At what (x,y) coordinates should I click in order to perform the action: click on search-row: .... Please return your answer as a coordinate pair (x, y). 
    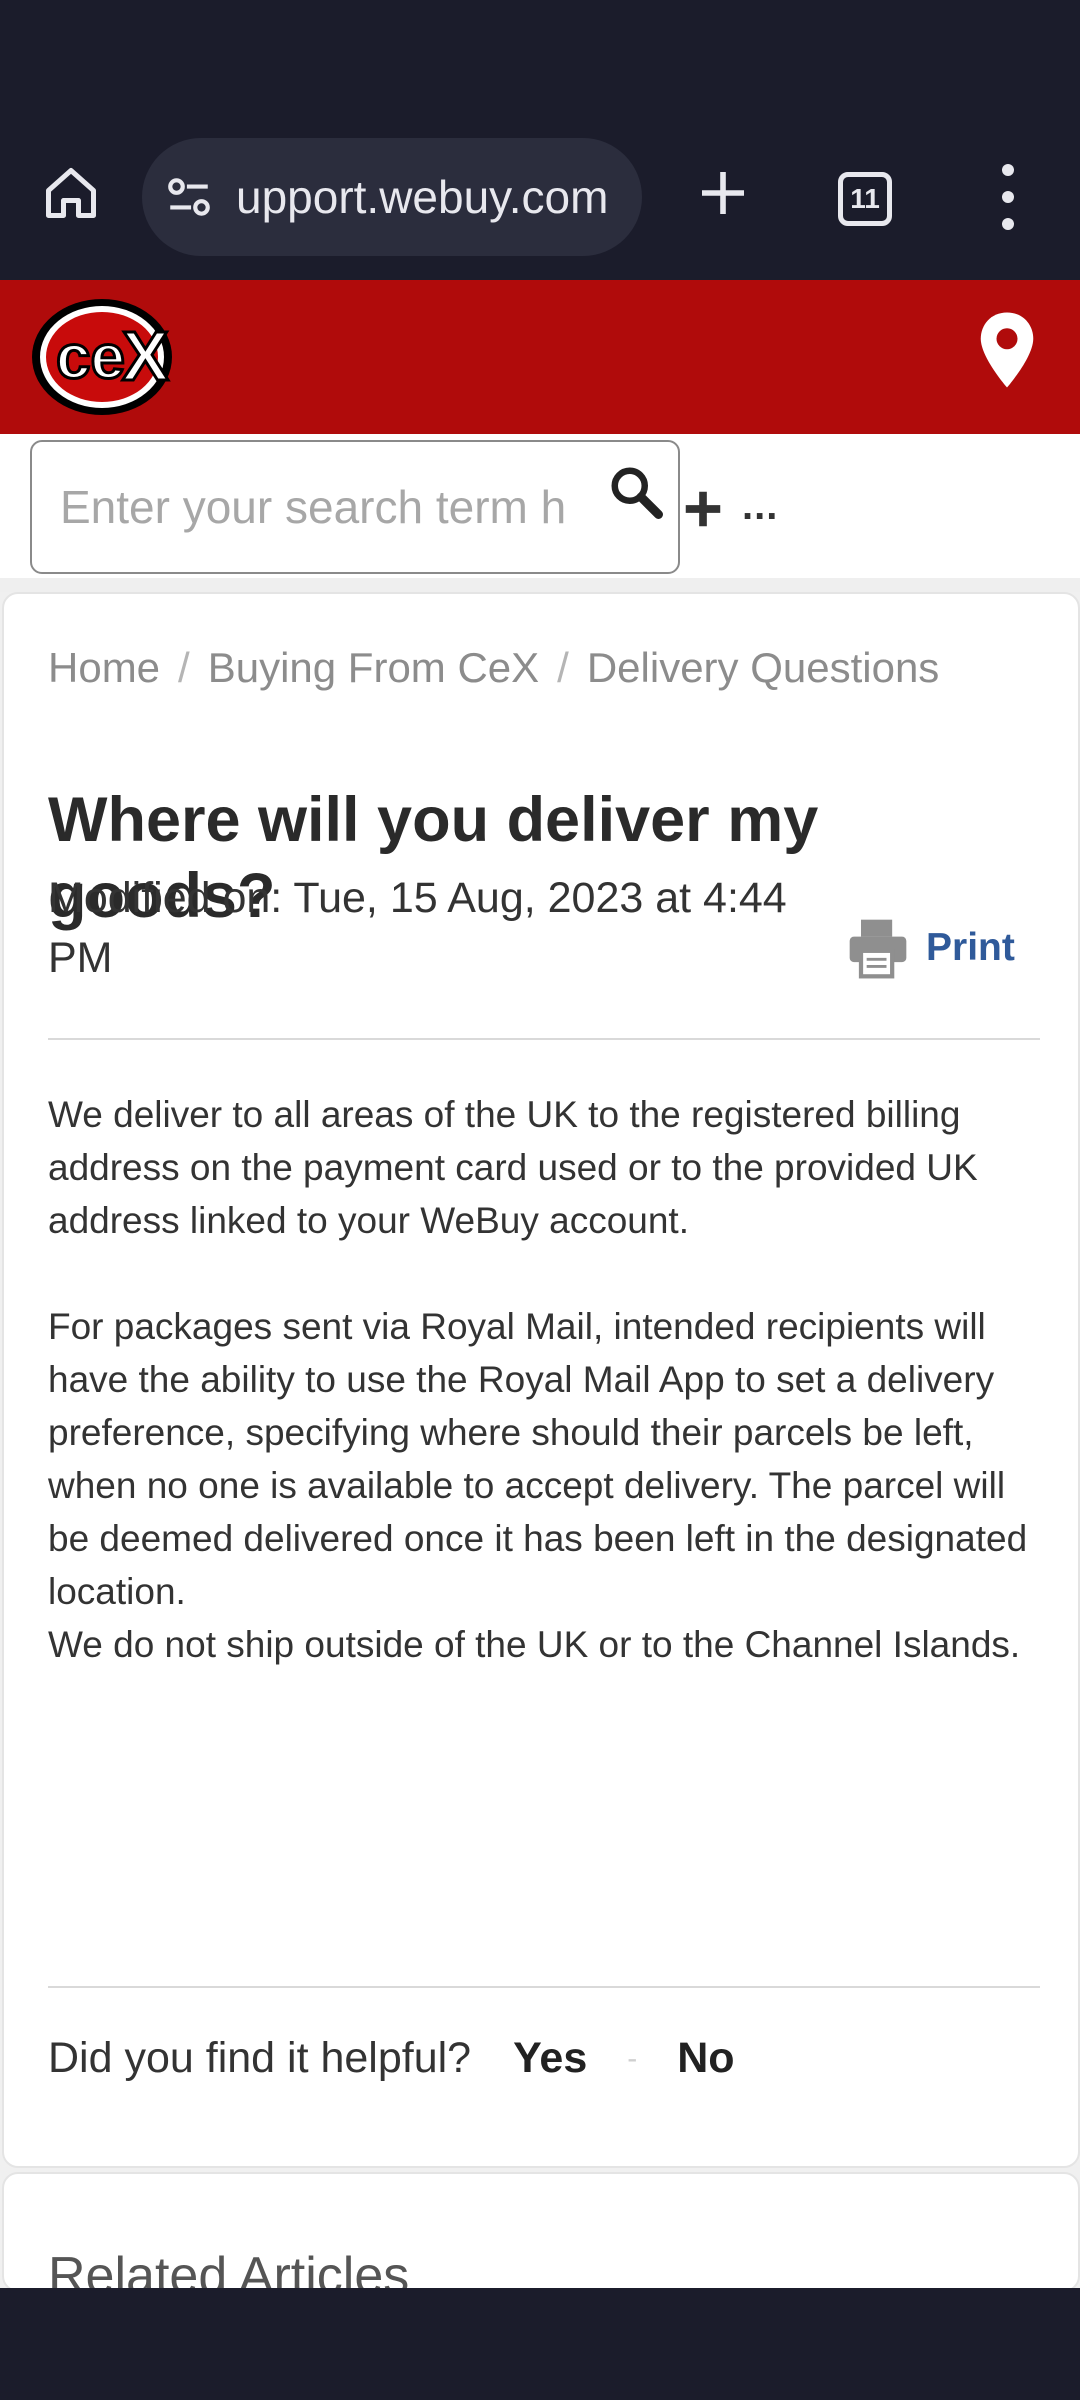
    Looking at the image, I should click on (540, 506).